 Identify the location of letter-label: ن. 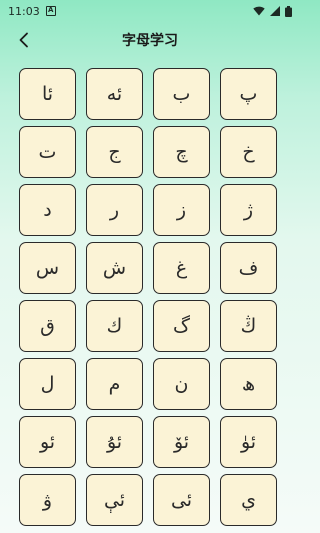
(181, 384).